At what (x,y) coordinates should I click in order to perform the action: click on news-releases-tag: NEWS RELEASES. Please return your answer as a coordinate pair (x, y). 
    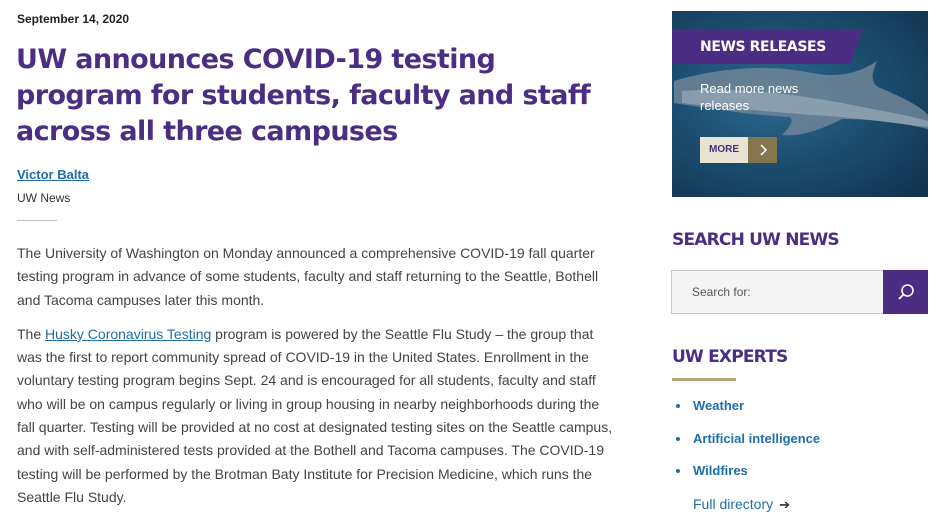
    Looking at the image, I should click on (767, 47).